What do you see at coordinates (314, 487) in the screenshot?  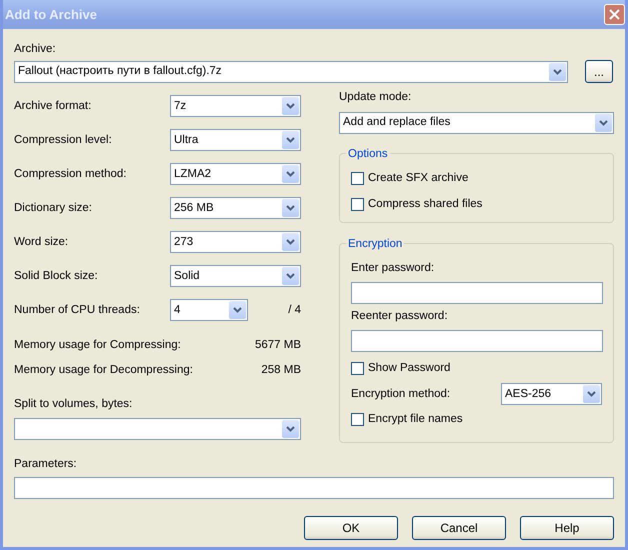 I see `parameters-field` at bounding box center [314, 487].